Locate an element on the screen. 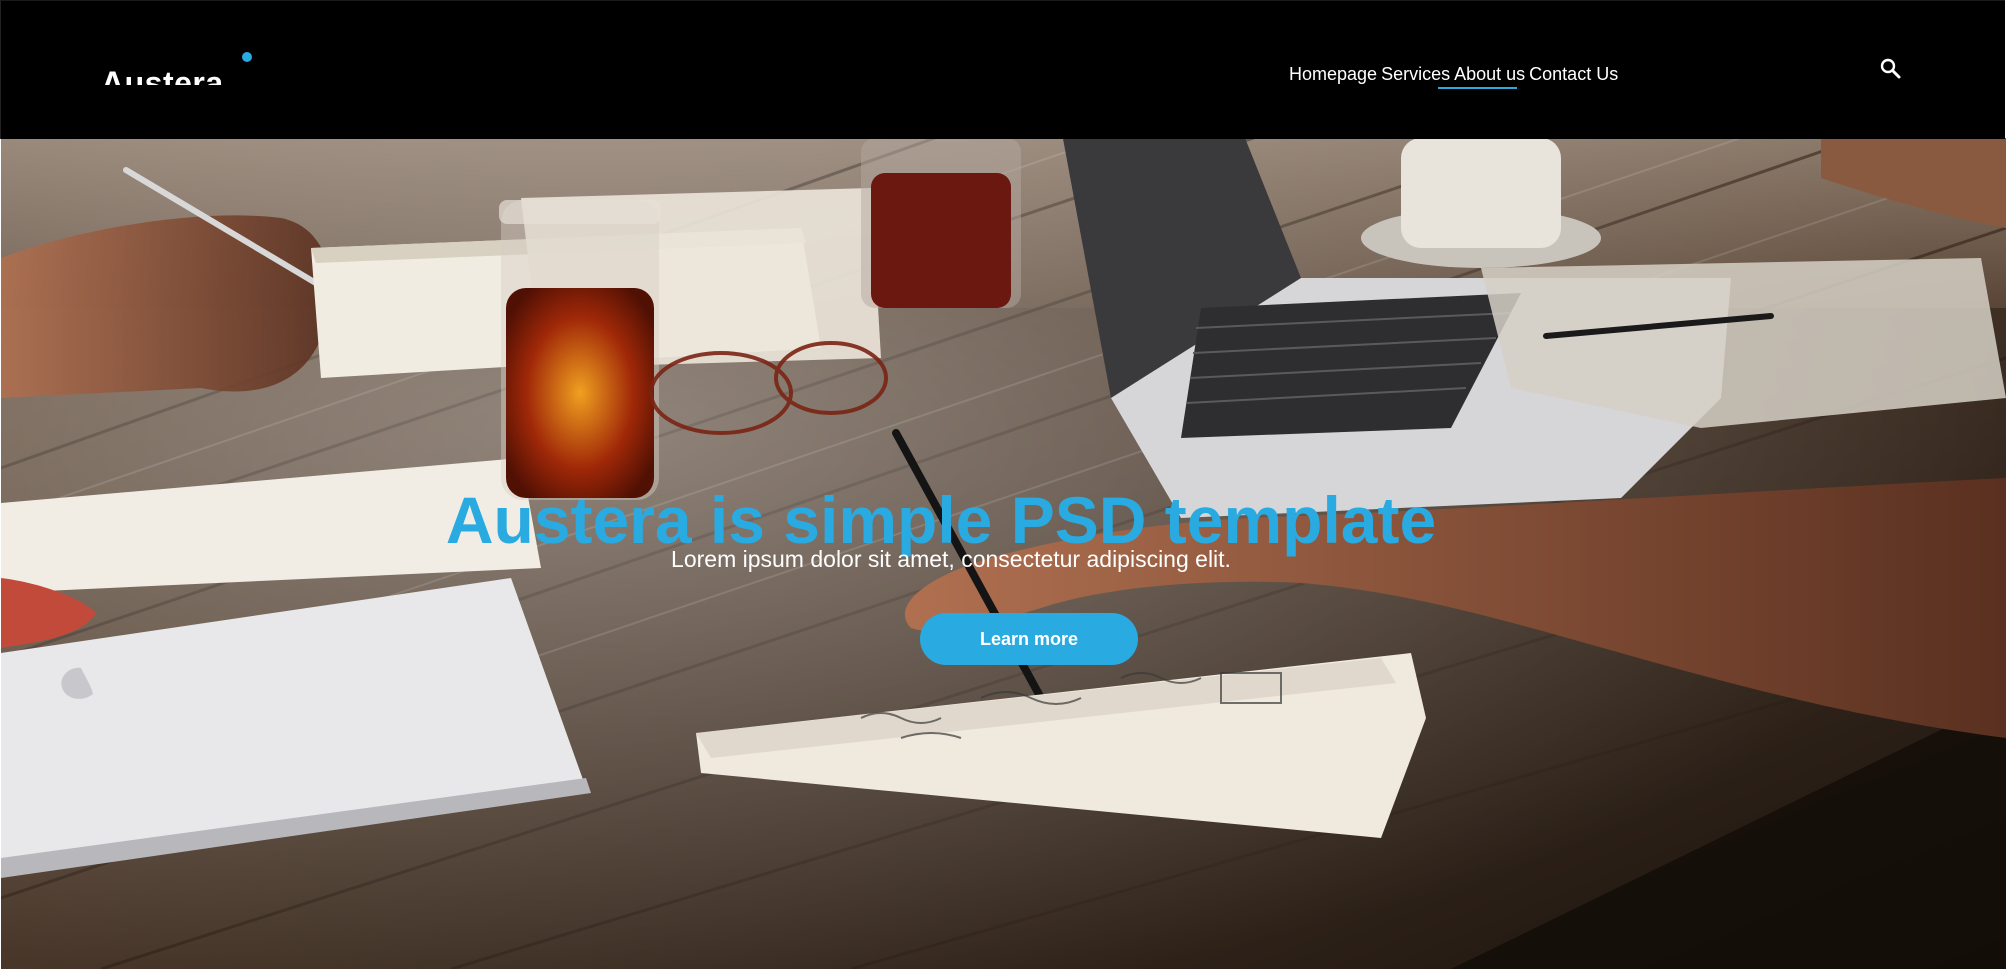 Image resolution: width=2006 pixels, height=969 pixels. nav-homepage: Homepage is located at coordinates (1333, 74).